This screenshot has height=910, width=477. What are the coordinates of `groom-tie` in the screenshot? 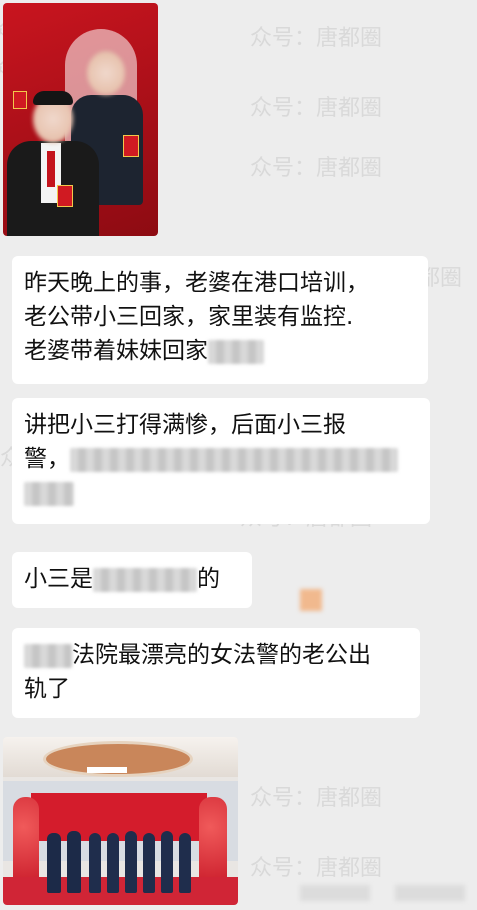 It's located at (51, 169).